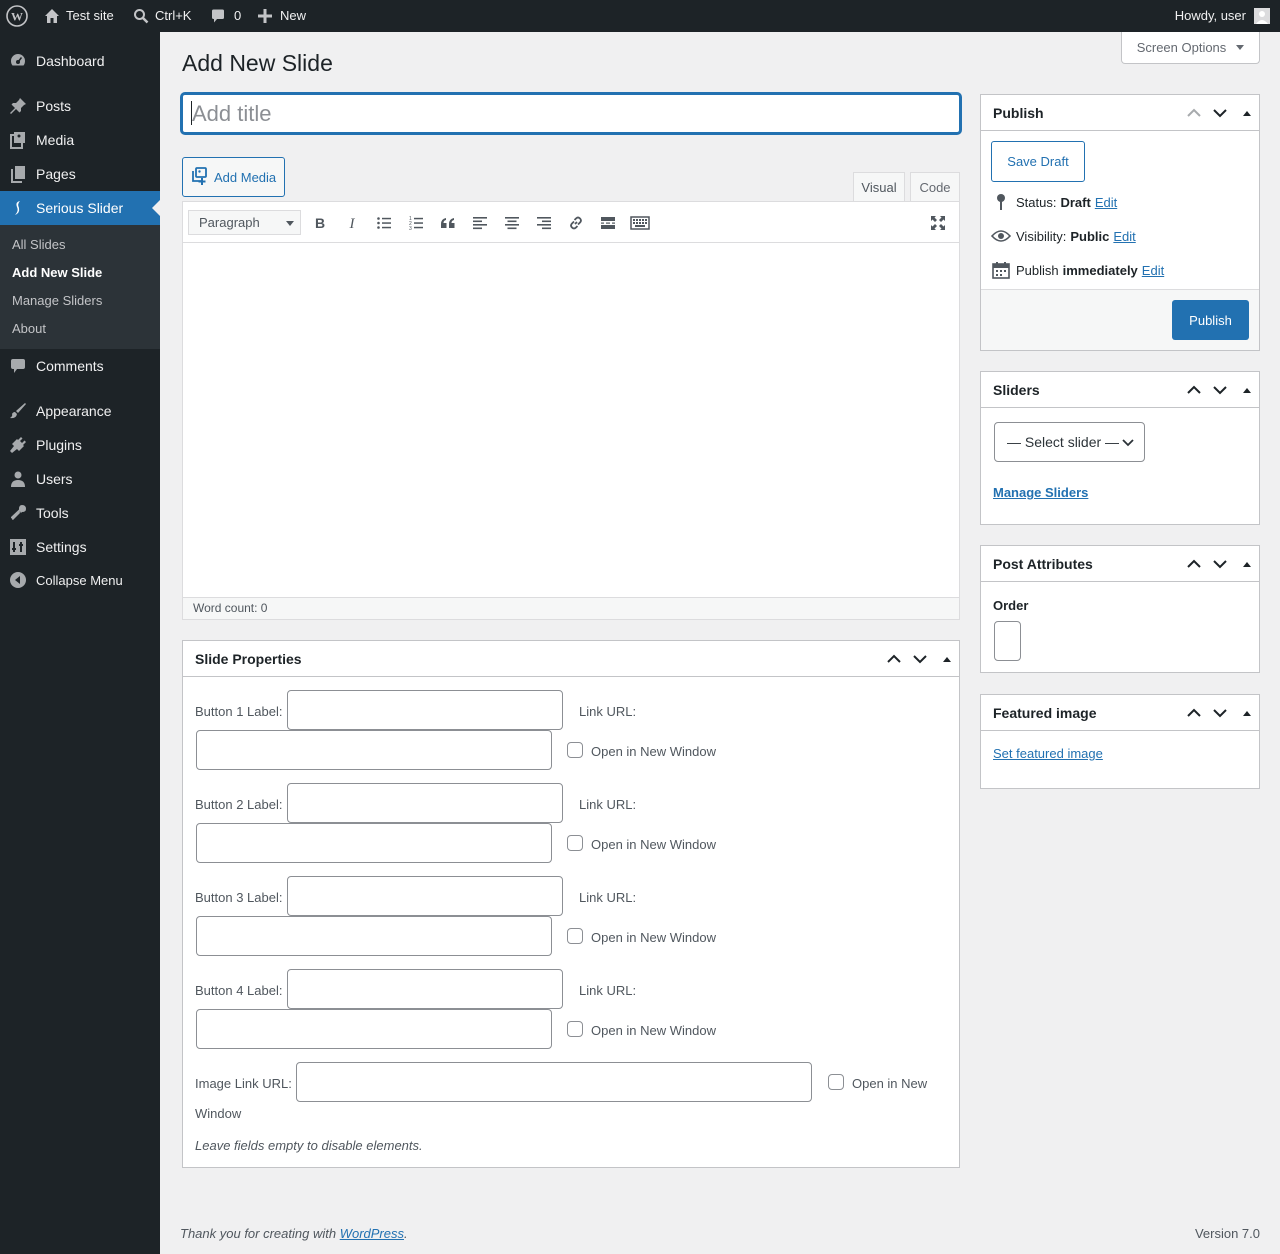 Image resolution: width=1280 pixels, height=1254 pixels. What do you see at coordinates (1128, 443) in the screenshot?
I see `chevron-down-icon` at bounding box center [1128, 443].